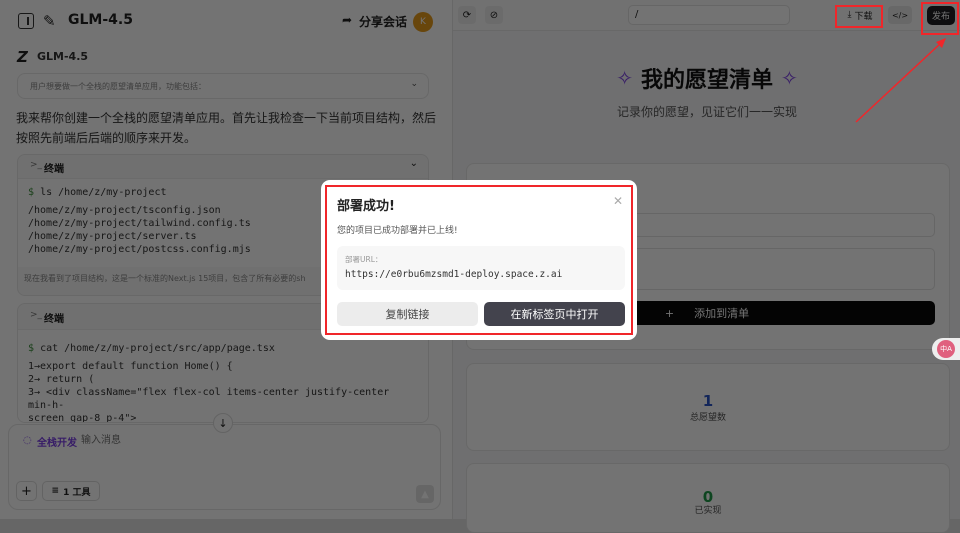 The width and height of the screenshot is (960, 533). Describe the element at coordinates (407, 314) in the screenshot. I see `copy-link-button: 复制链接` at that location.